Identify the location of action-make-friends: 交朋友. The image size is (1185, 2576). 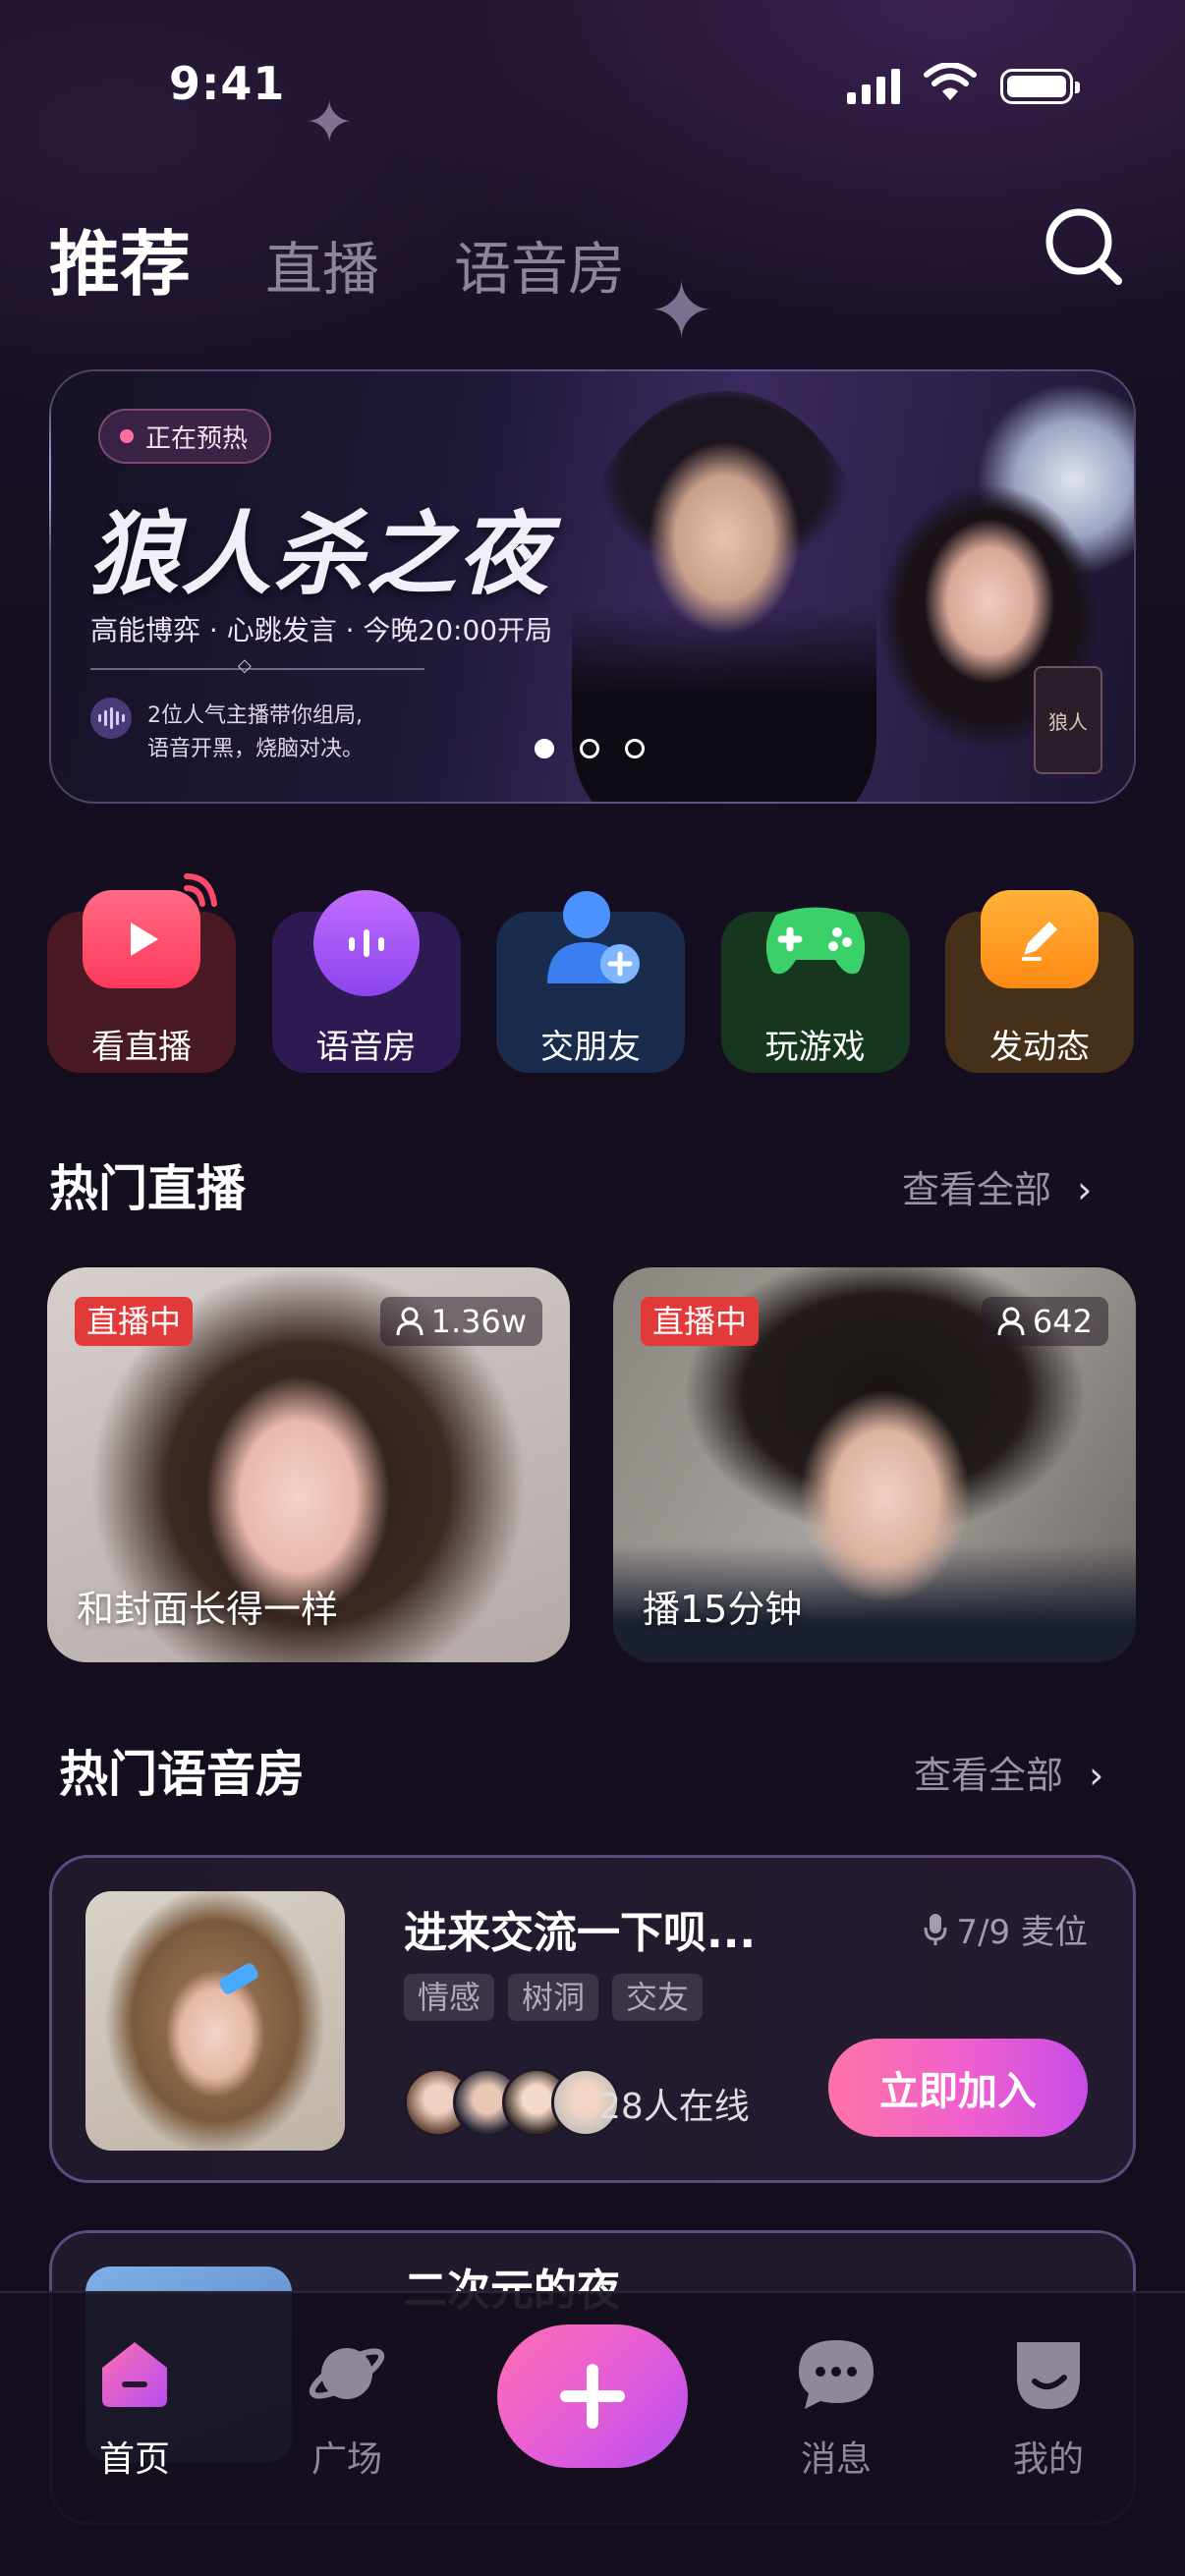
(591, 970).